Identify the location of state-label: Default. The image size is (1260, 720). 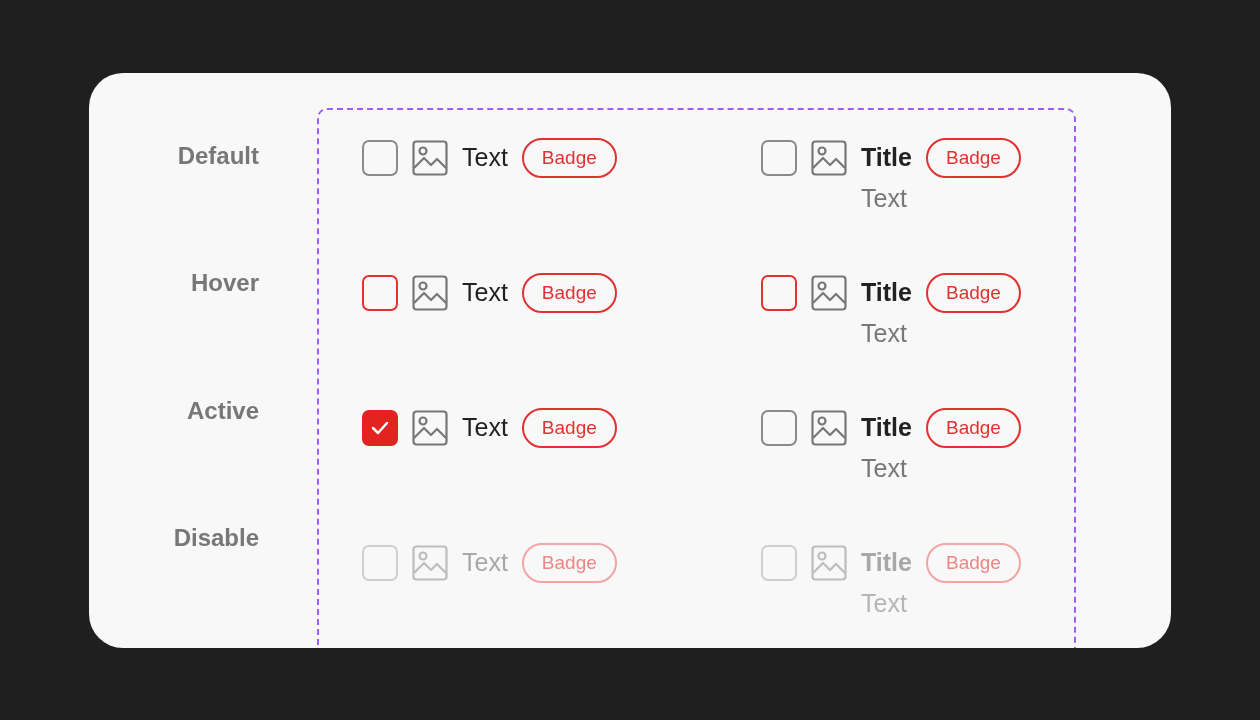
(218, 155).